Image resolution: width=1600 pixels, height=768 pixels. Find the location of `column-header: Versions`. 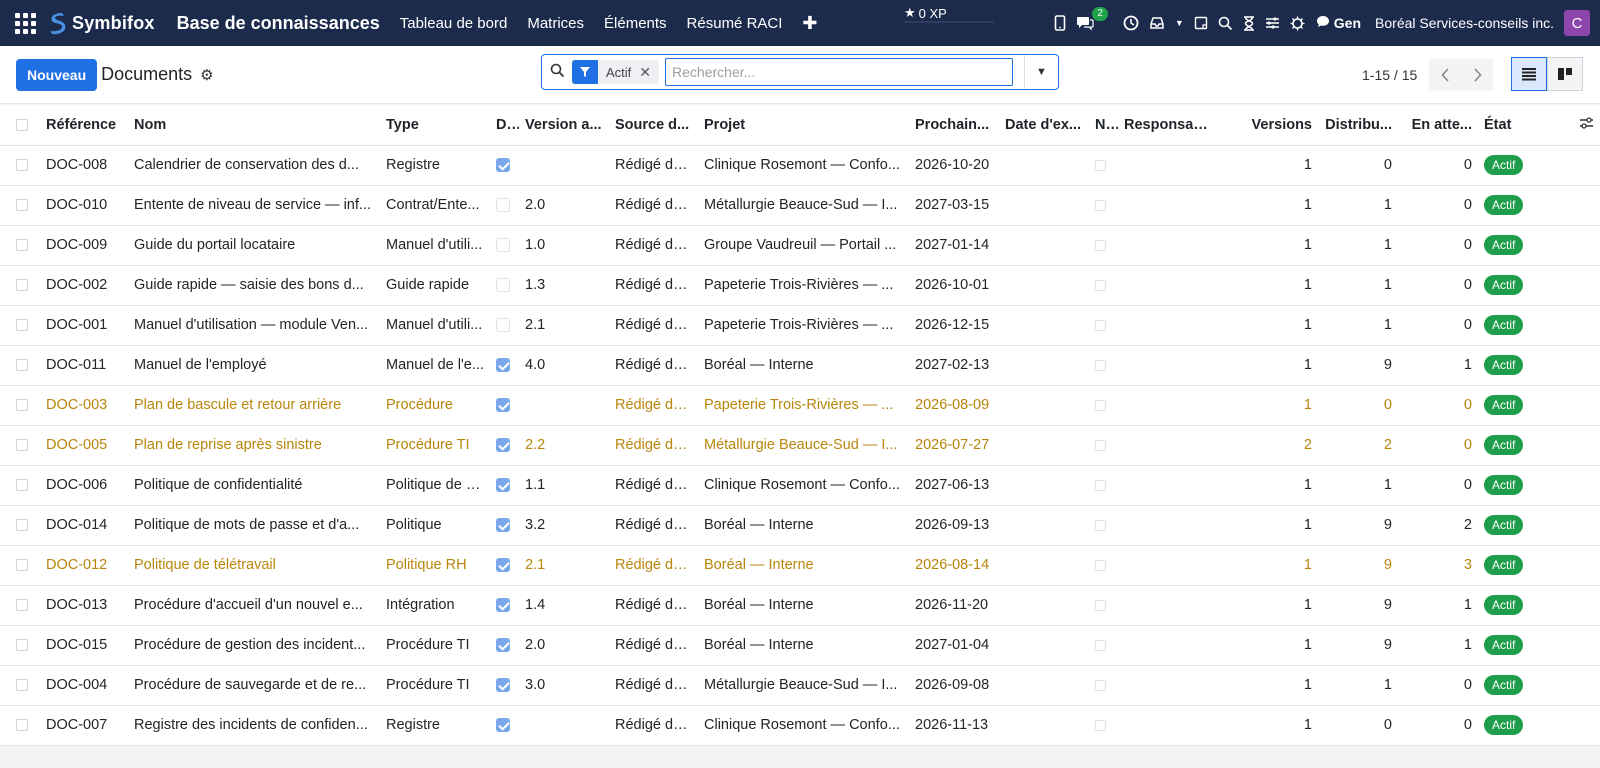

column-header: Versions is located at coordinates (1268, 125).